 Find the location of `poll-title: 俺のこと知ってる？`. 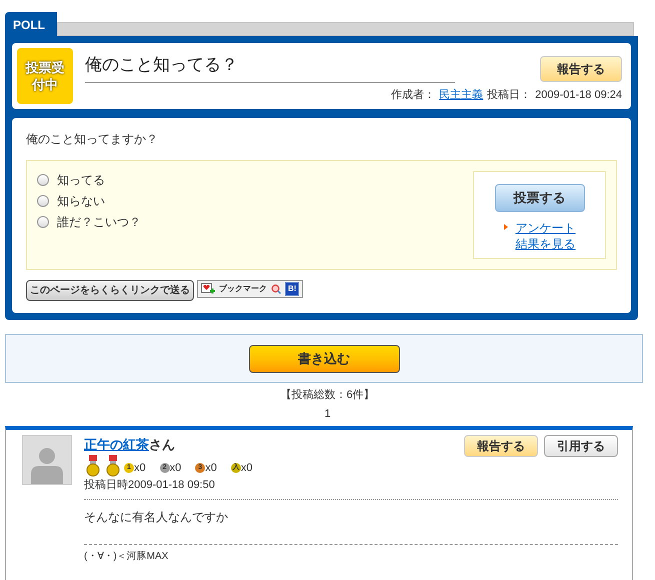

poll-title: 俺のこと知ってる？ is located at coordinates (270, 67).